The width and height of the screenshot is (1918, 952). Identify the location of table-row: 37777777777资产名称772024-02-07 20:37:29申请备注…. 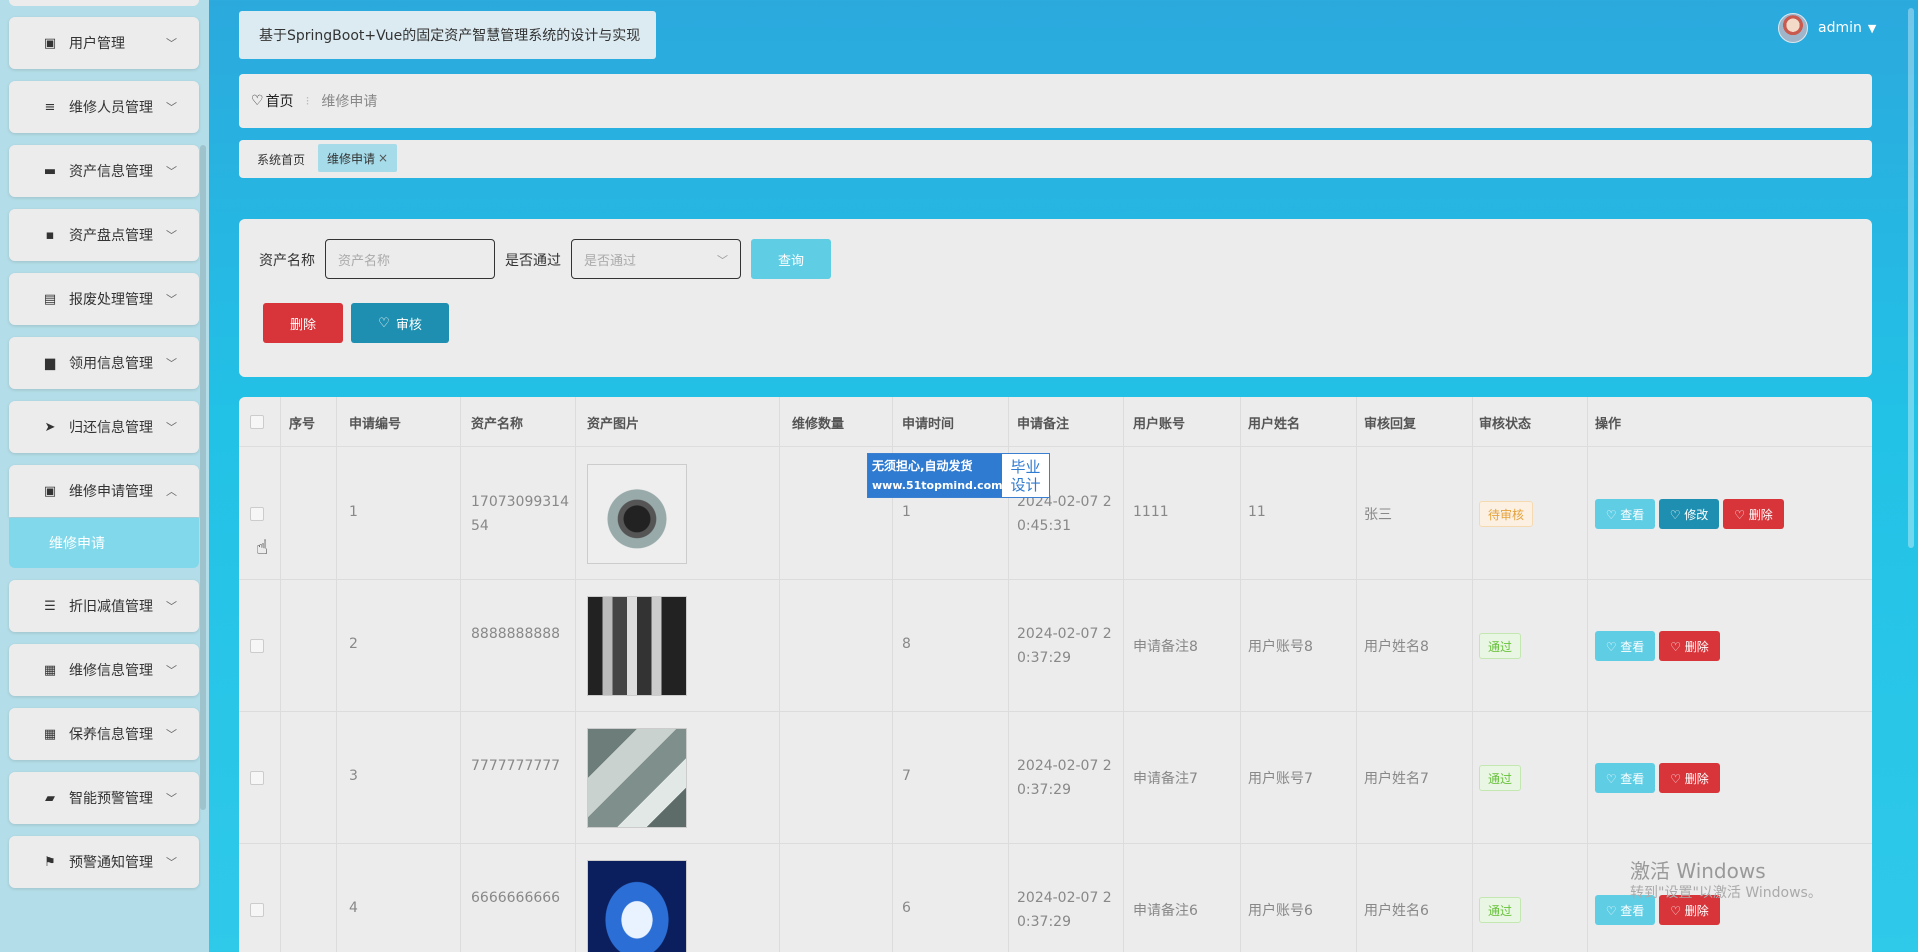
(1055, 778).